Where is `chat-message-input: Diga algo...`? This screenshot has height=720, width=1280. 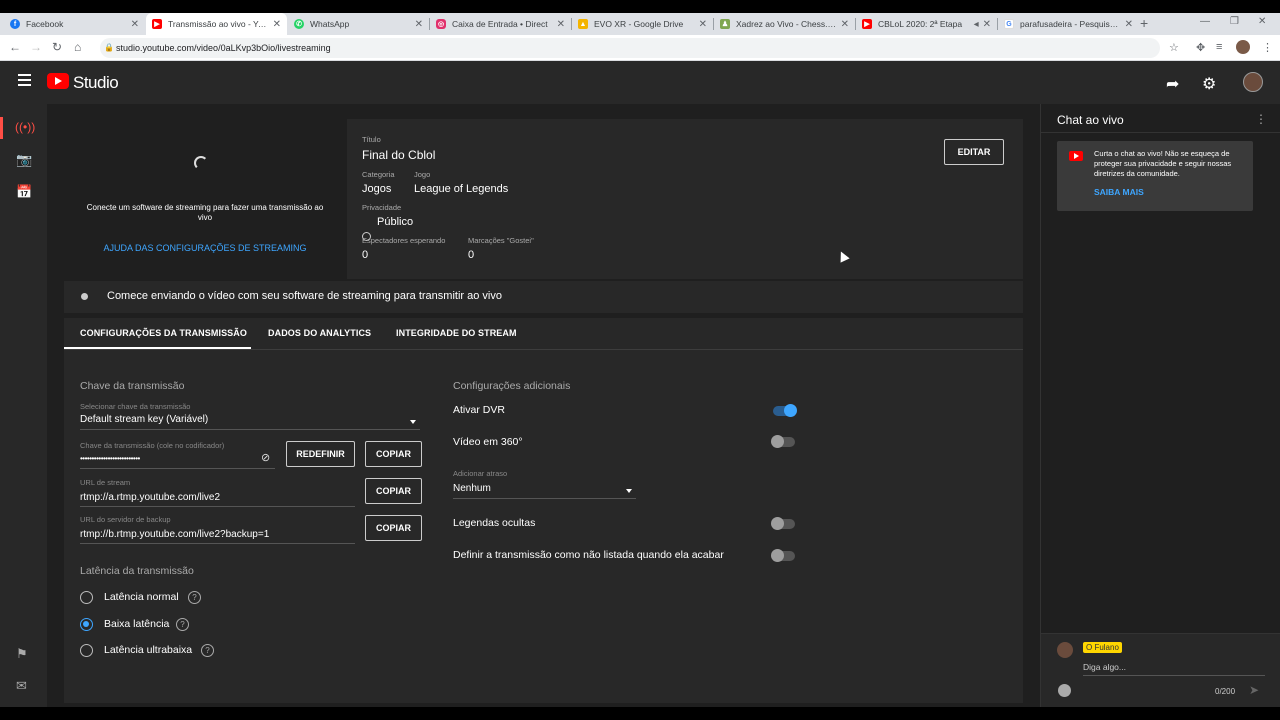
chat-message-input: Diga algo... is located at coordinates (1104, 667).